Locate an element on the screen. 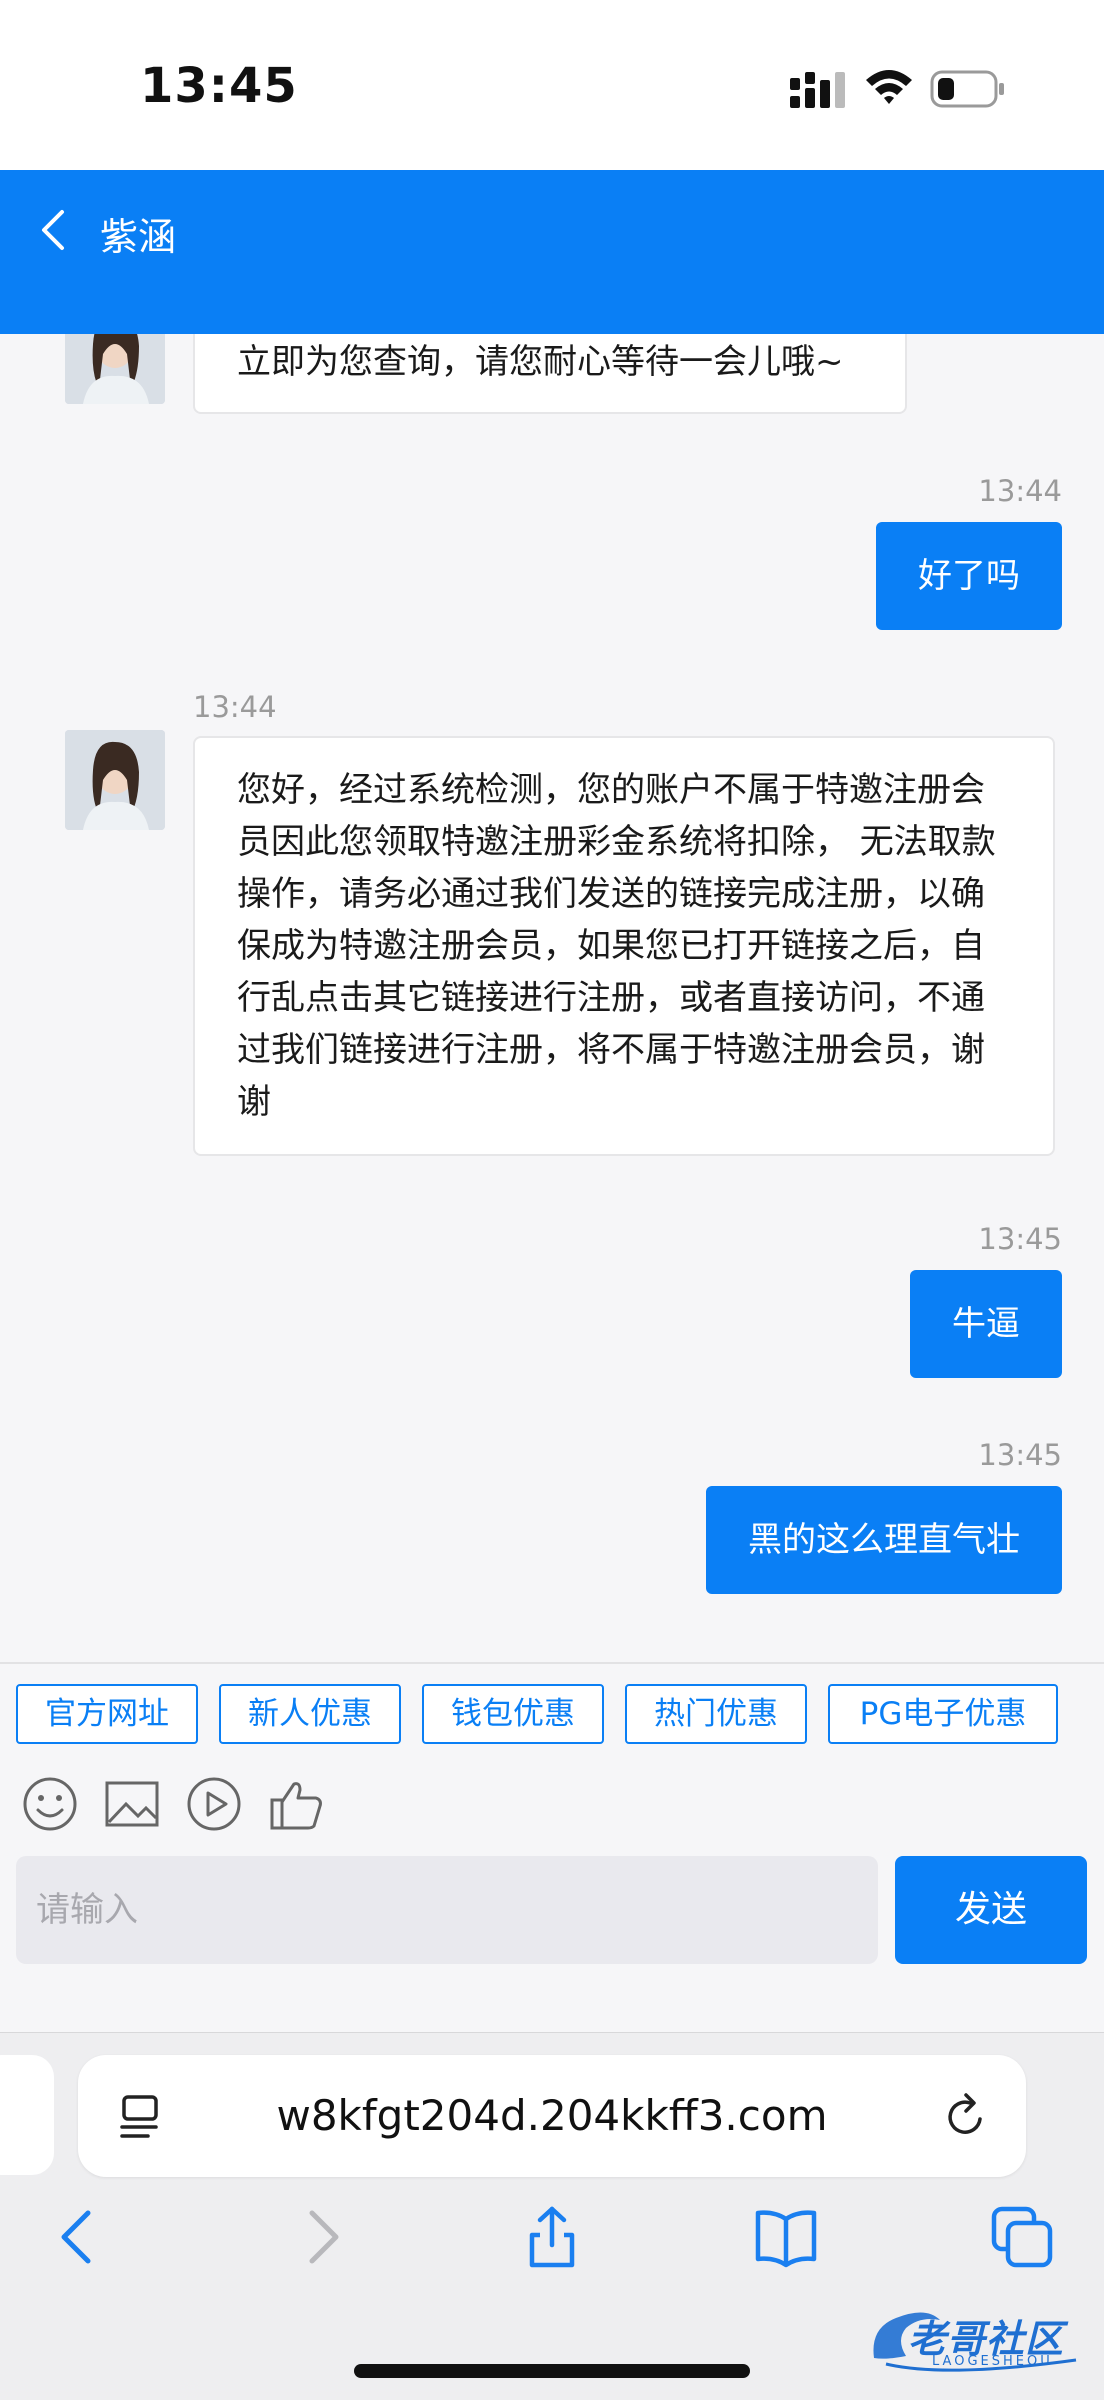  contact-name: 紫涵 is located at coordinates (138, 237).